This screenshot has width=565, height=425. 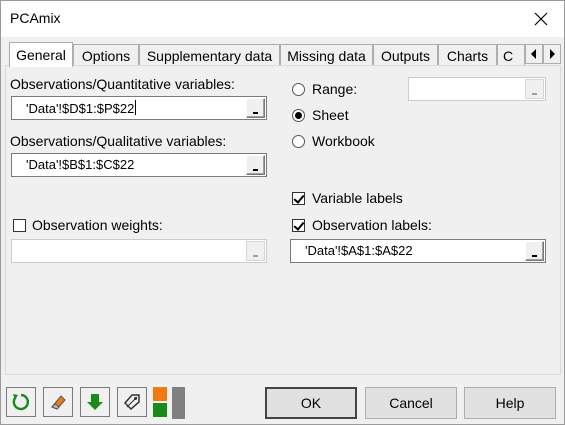 I want to click on help-button: Help, so click(x=510, y=403).